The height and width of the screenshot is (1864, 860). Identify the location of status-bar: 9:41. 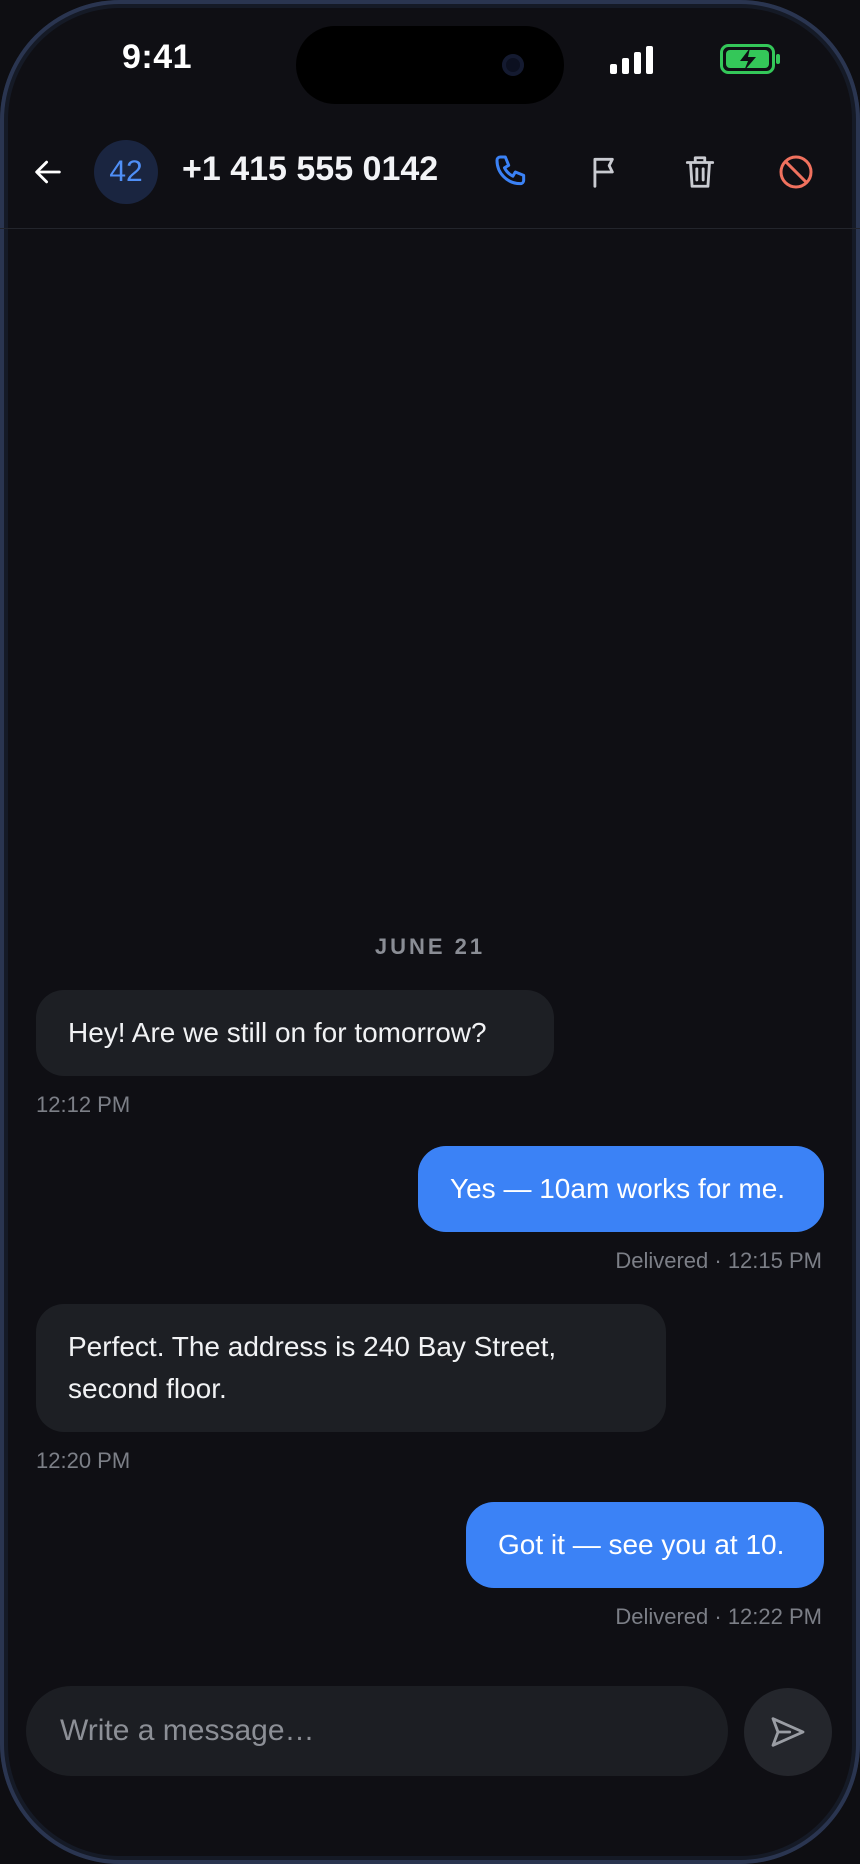
(430, 60).